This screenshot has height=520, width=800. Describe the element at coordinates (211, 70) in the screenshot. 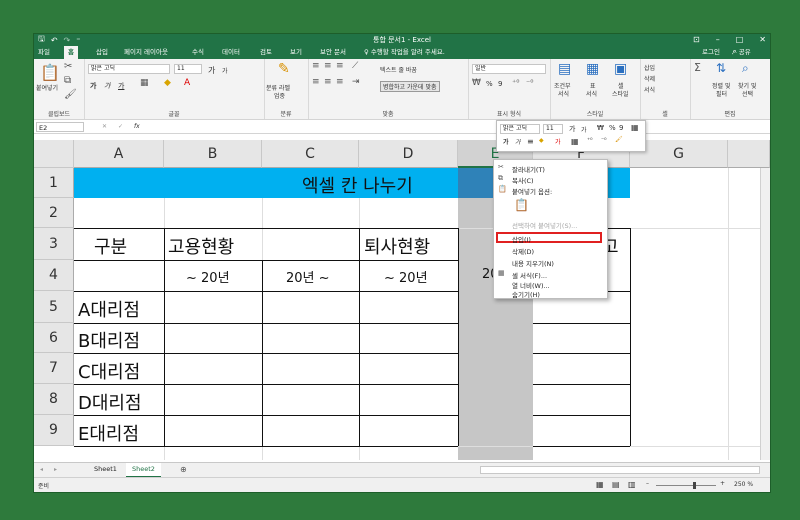

I see `grow-font-button: 가` at that location.